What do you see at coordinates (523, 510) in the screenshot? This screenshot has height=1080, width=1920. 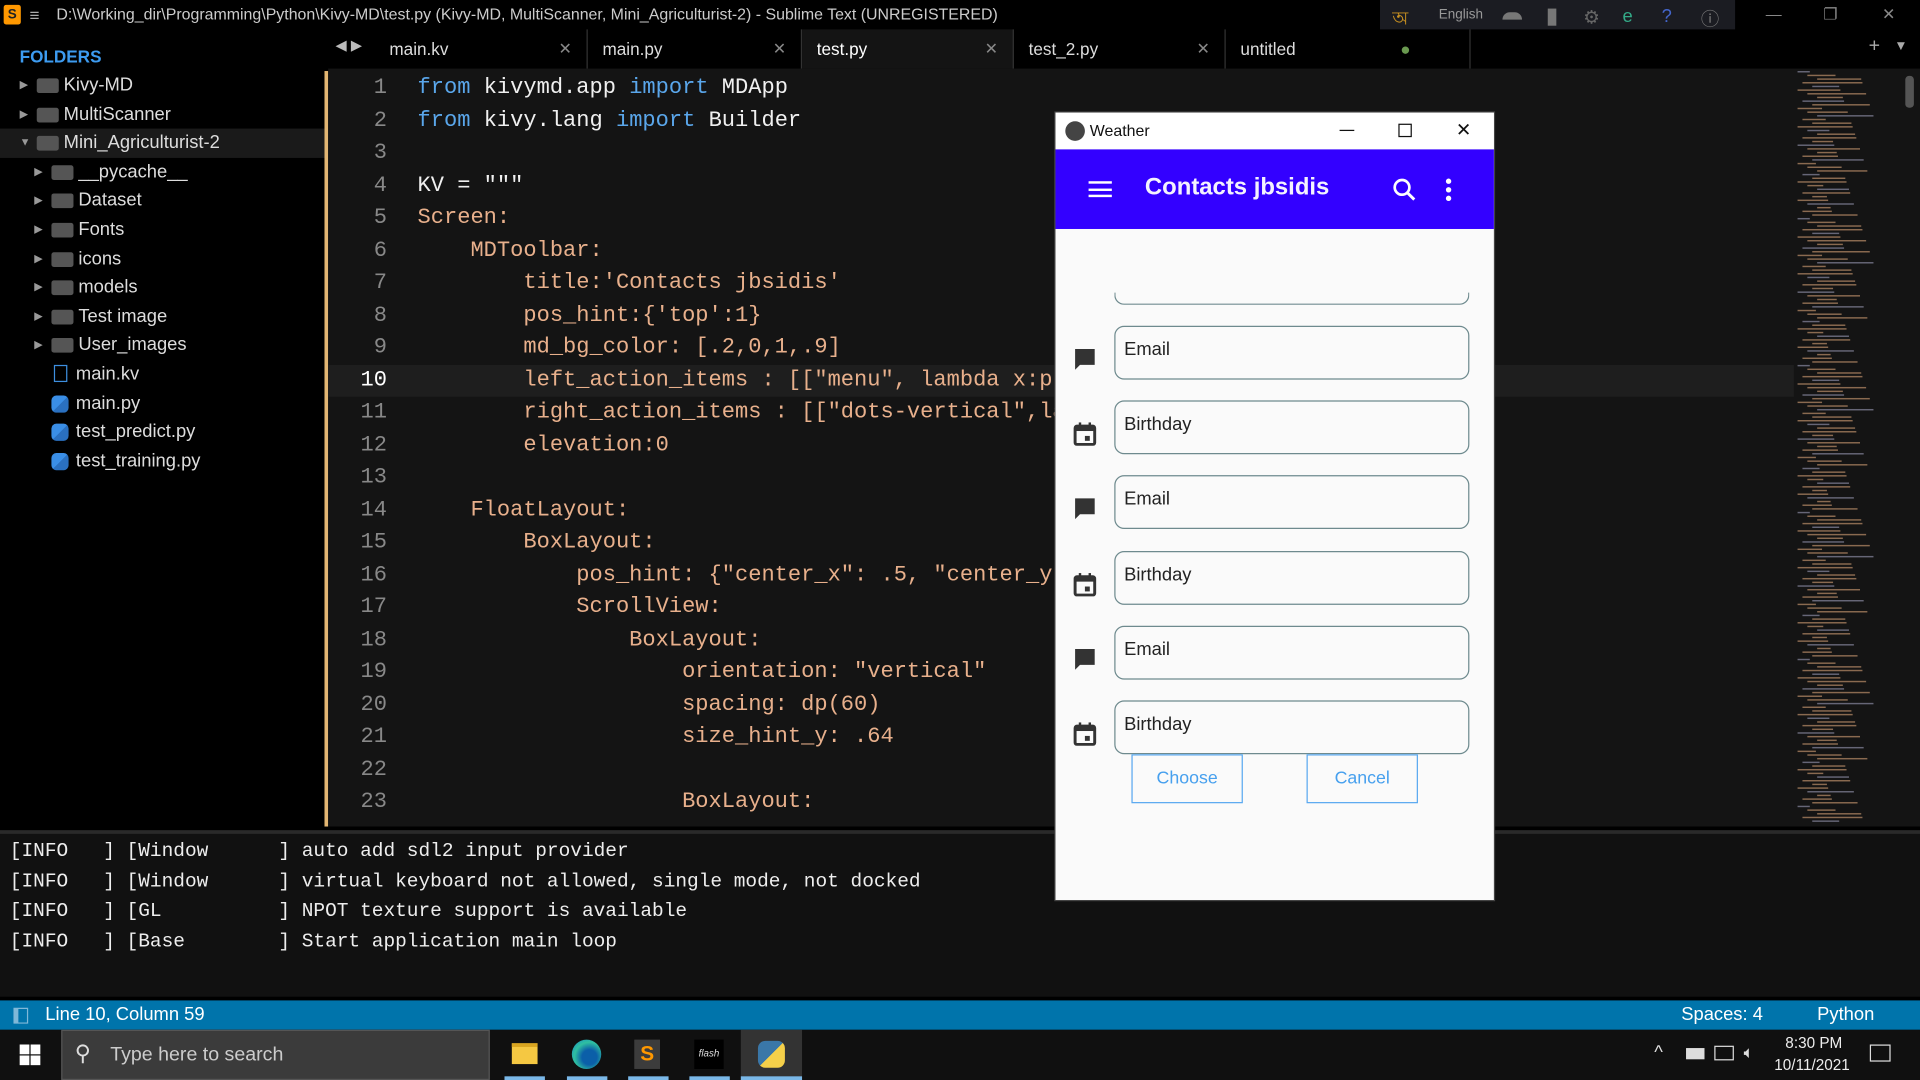 I see `code-line: FloatLayout:` at bounding box center [523, 510].